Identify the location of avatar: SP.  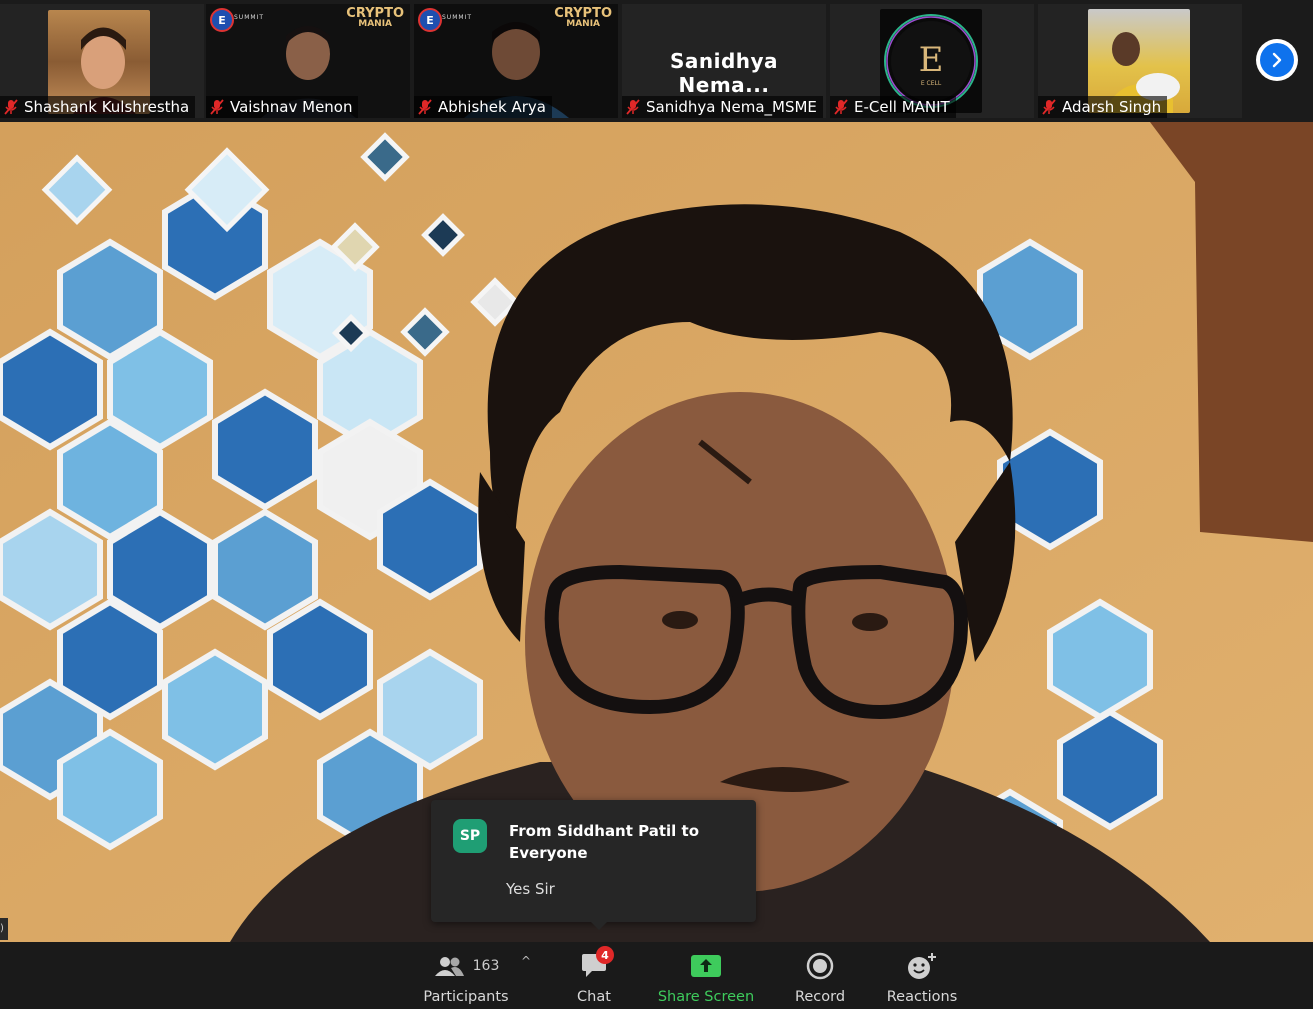
(470, 836).